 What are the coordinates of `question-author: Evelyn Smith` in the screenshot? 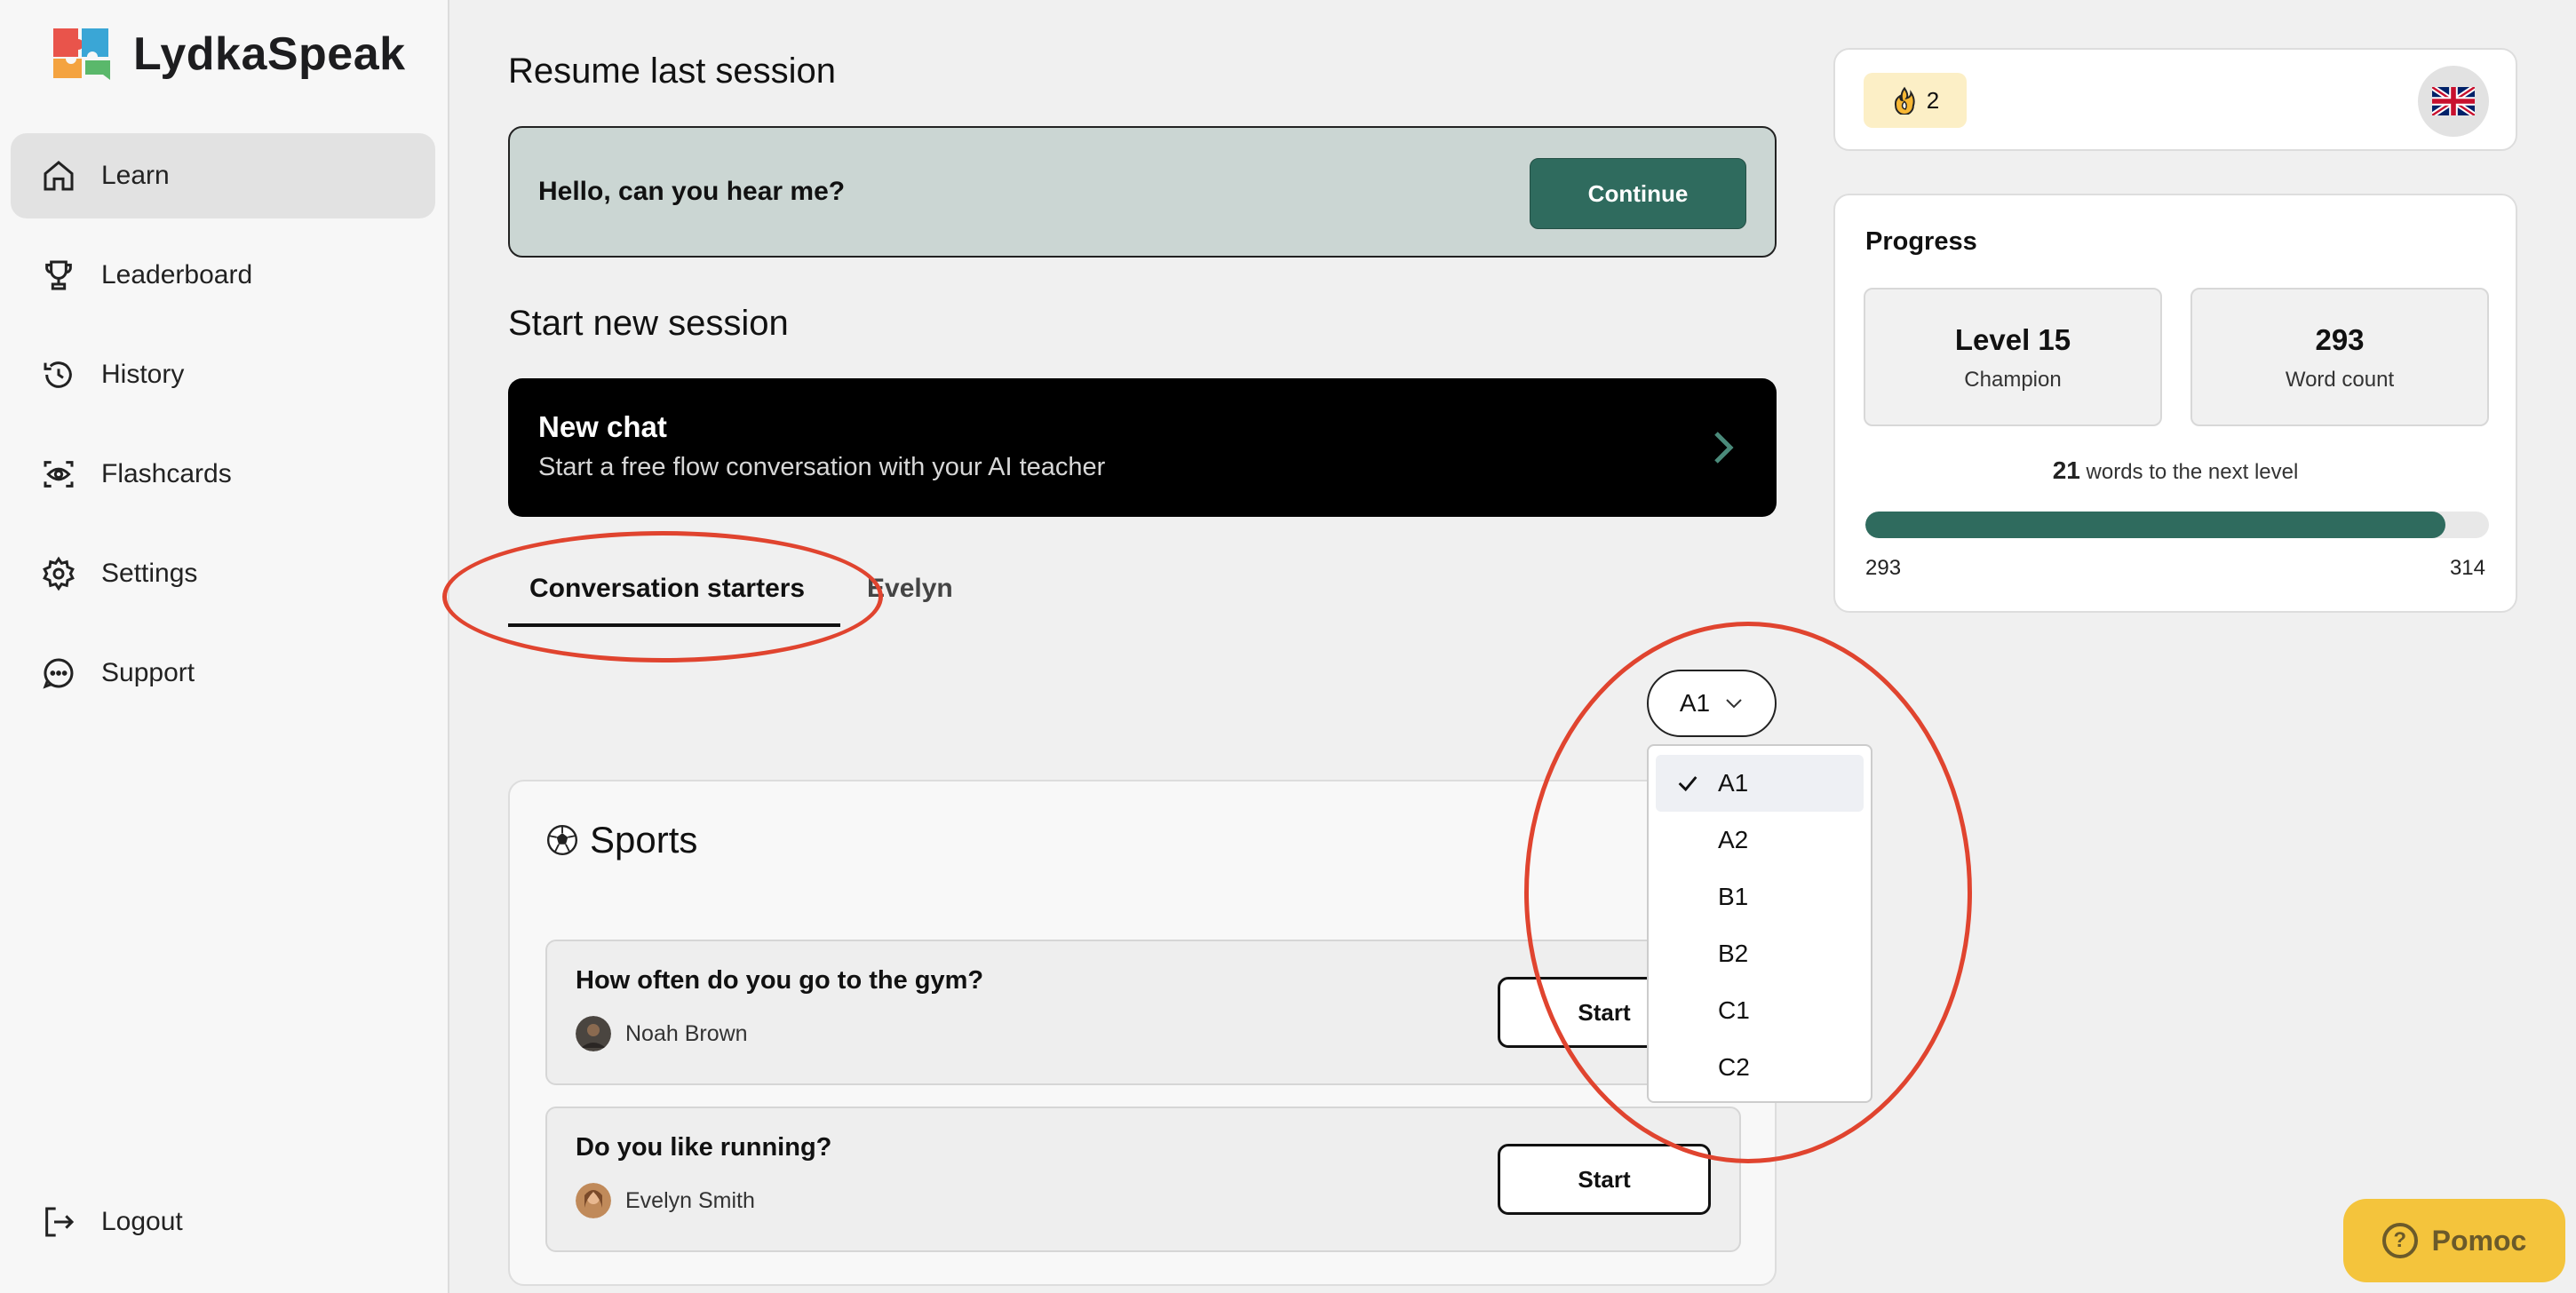 It's located at (665, 1200).